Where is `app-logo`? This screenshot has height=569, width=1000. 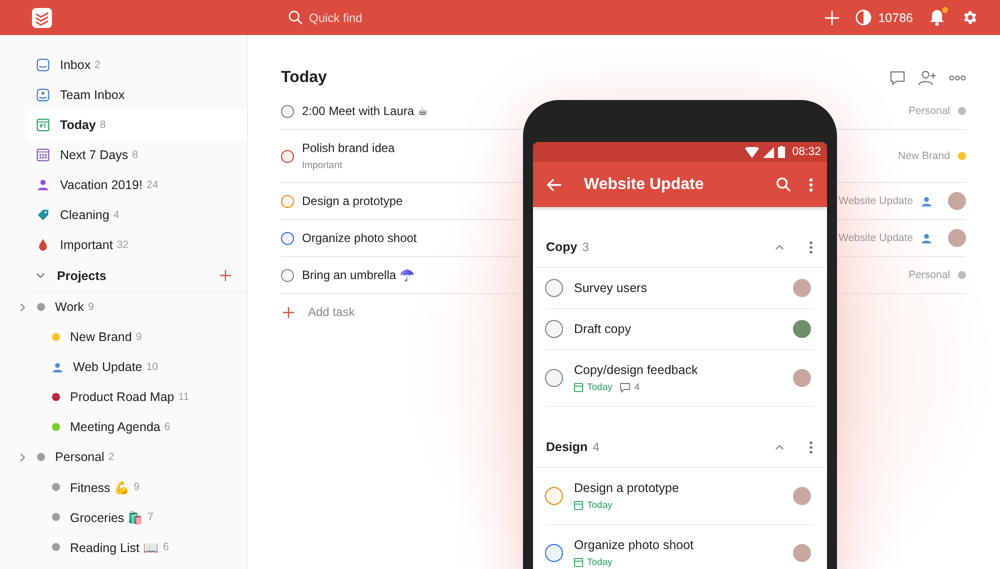
app-logo is located at coordinates (42, 18).